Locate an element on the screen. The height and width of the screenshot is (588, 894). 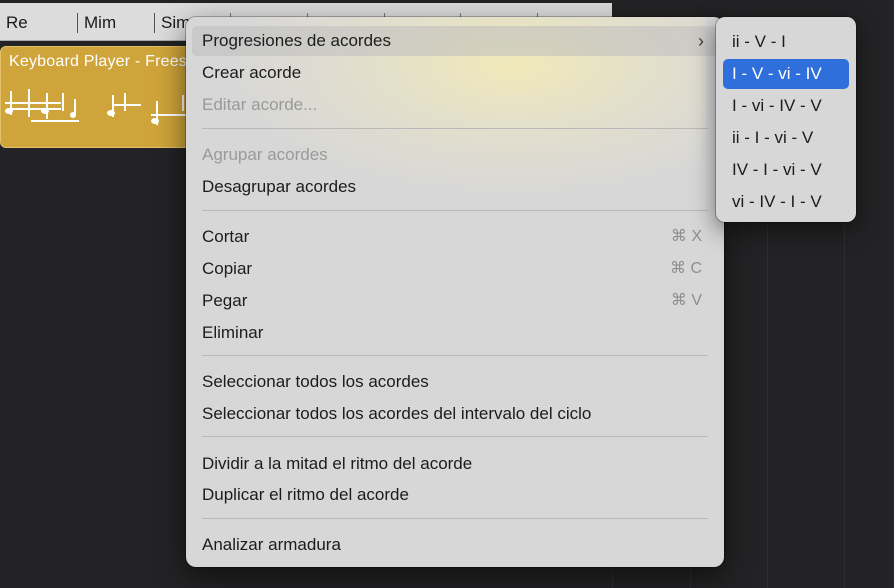
submenu-item-progression: I - vi - IV - V is located at coordinates (786, 106).